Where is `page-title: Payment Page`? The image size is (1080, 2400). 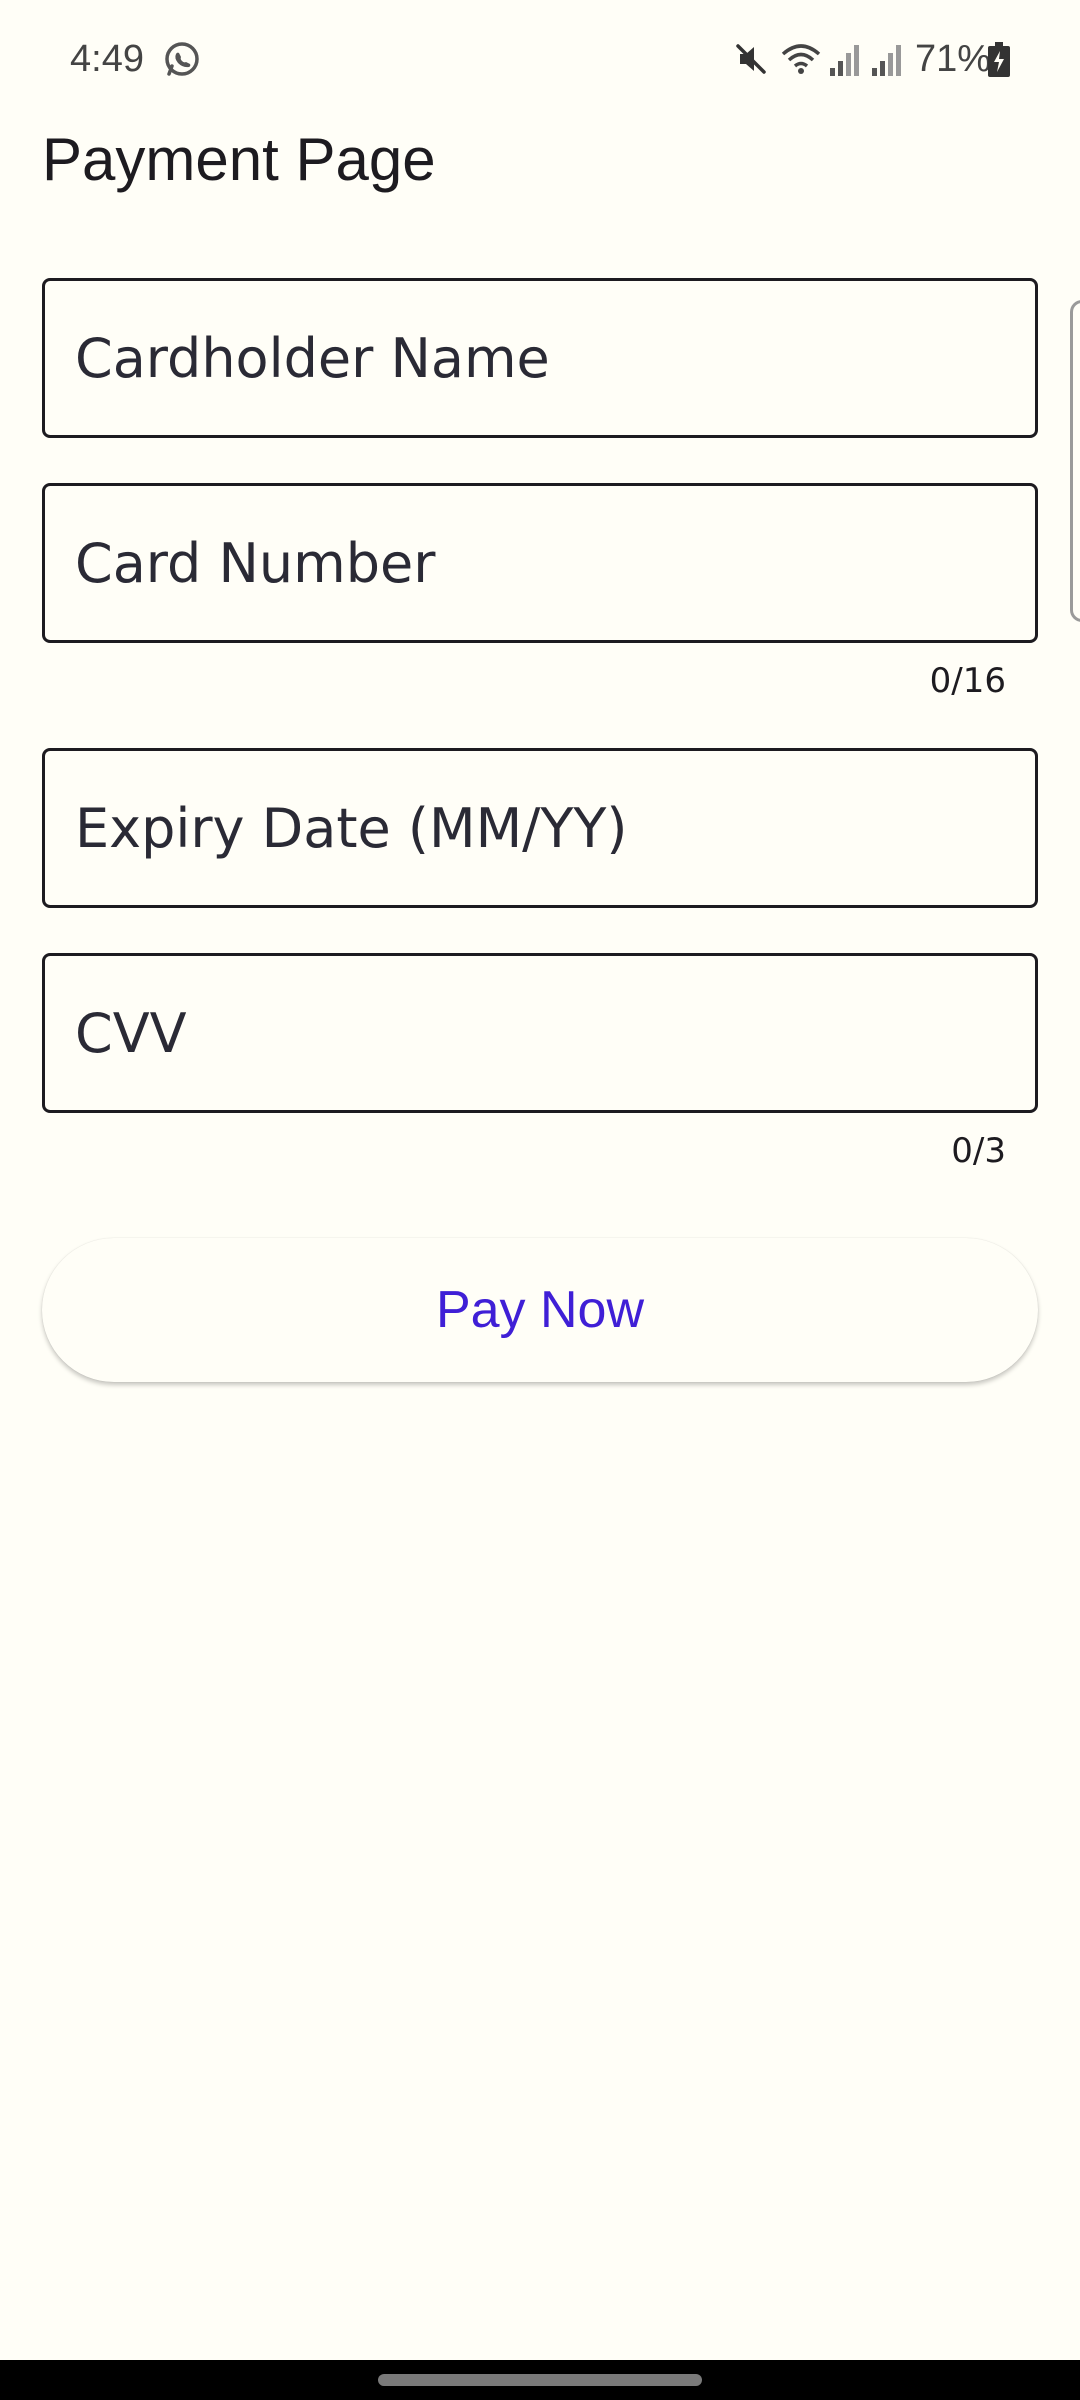
page-title: Payment Page is located at coordinates (239, 159).